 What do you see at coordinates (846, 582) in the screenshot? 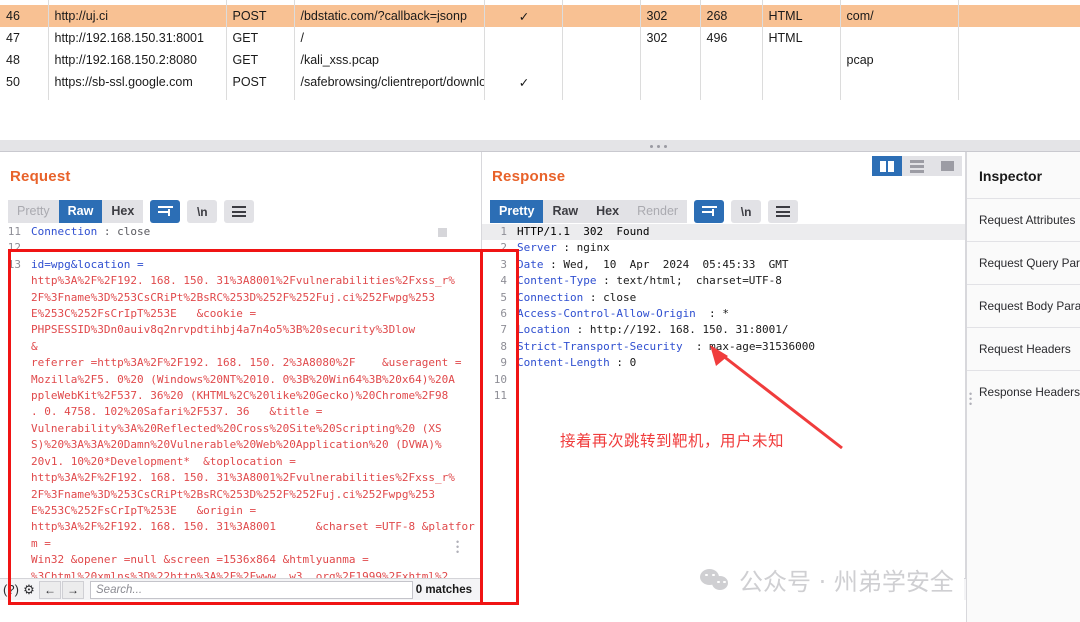
I see `watermark-text: 公众号 · 州弟学安全` at bounding box center [846, 582].